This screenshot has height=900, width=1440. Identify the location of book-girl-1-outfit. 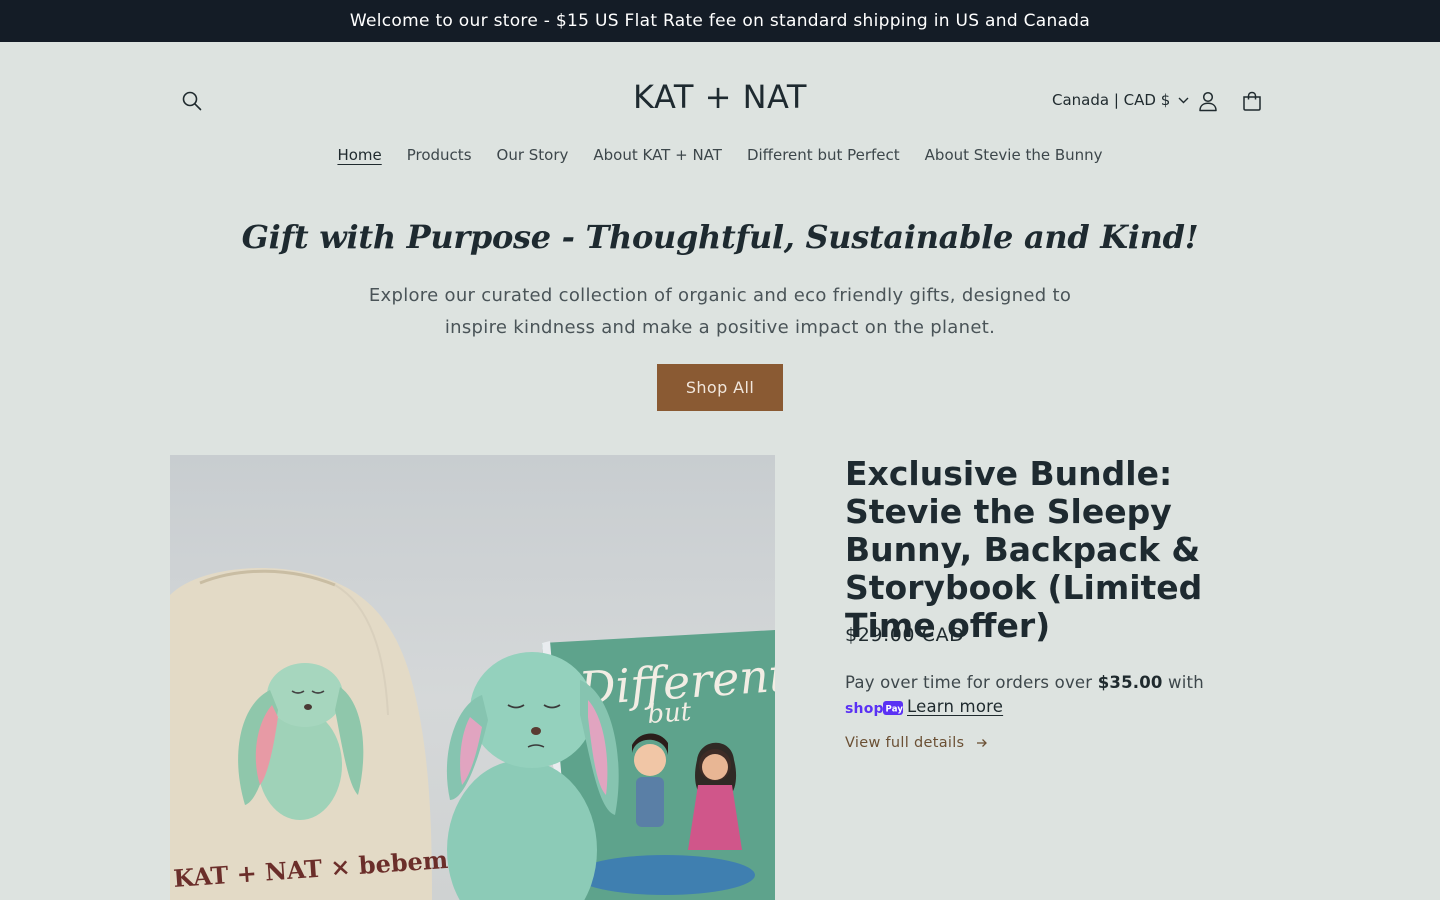
(650, 802).